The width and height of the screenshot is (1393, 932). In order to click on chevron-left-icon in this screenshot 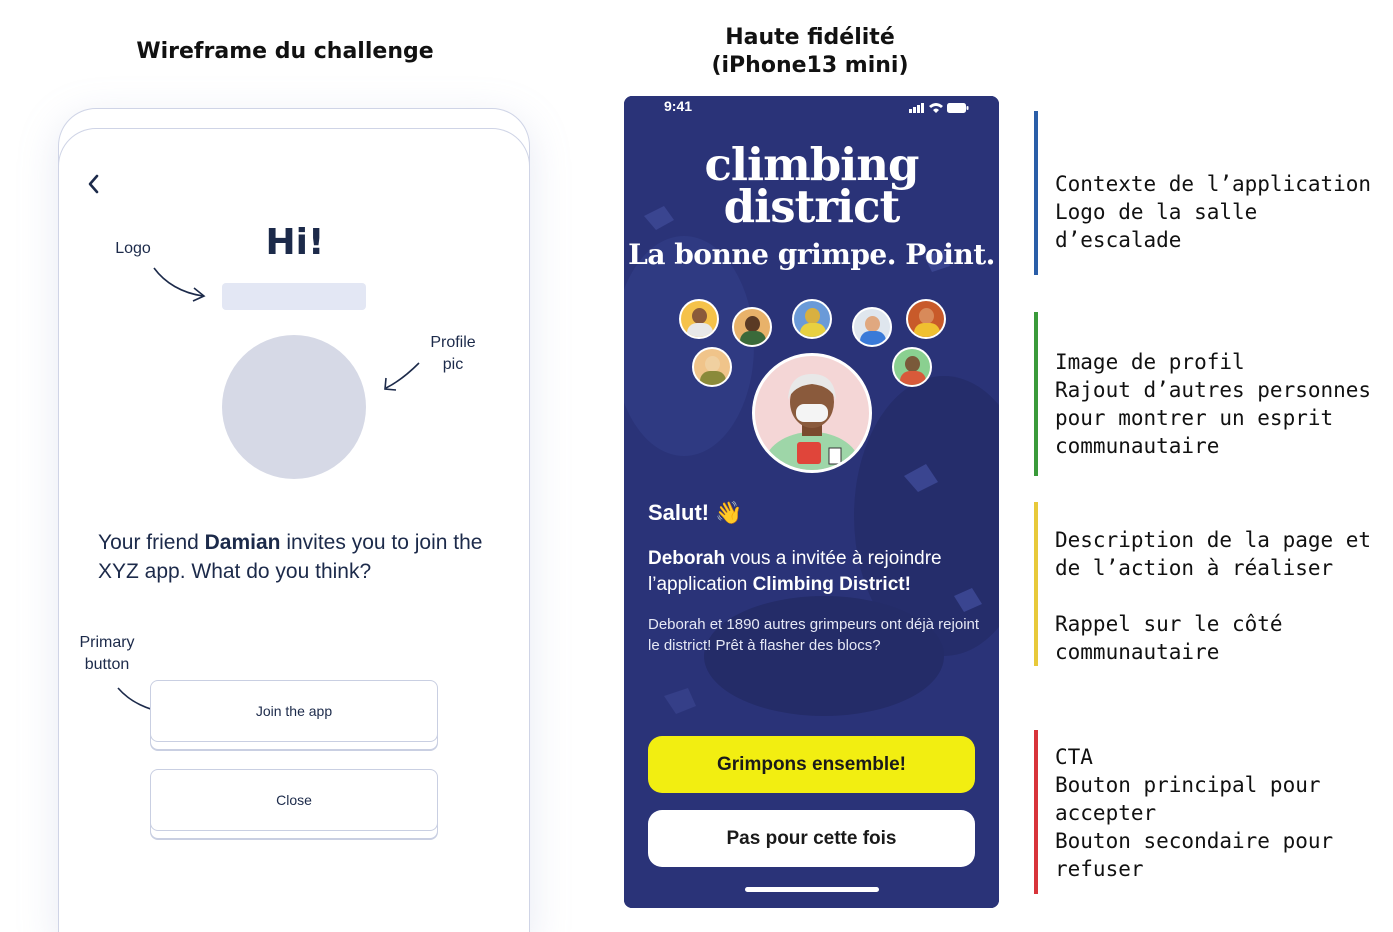, I will do `click(94, 184)`.